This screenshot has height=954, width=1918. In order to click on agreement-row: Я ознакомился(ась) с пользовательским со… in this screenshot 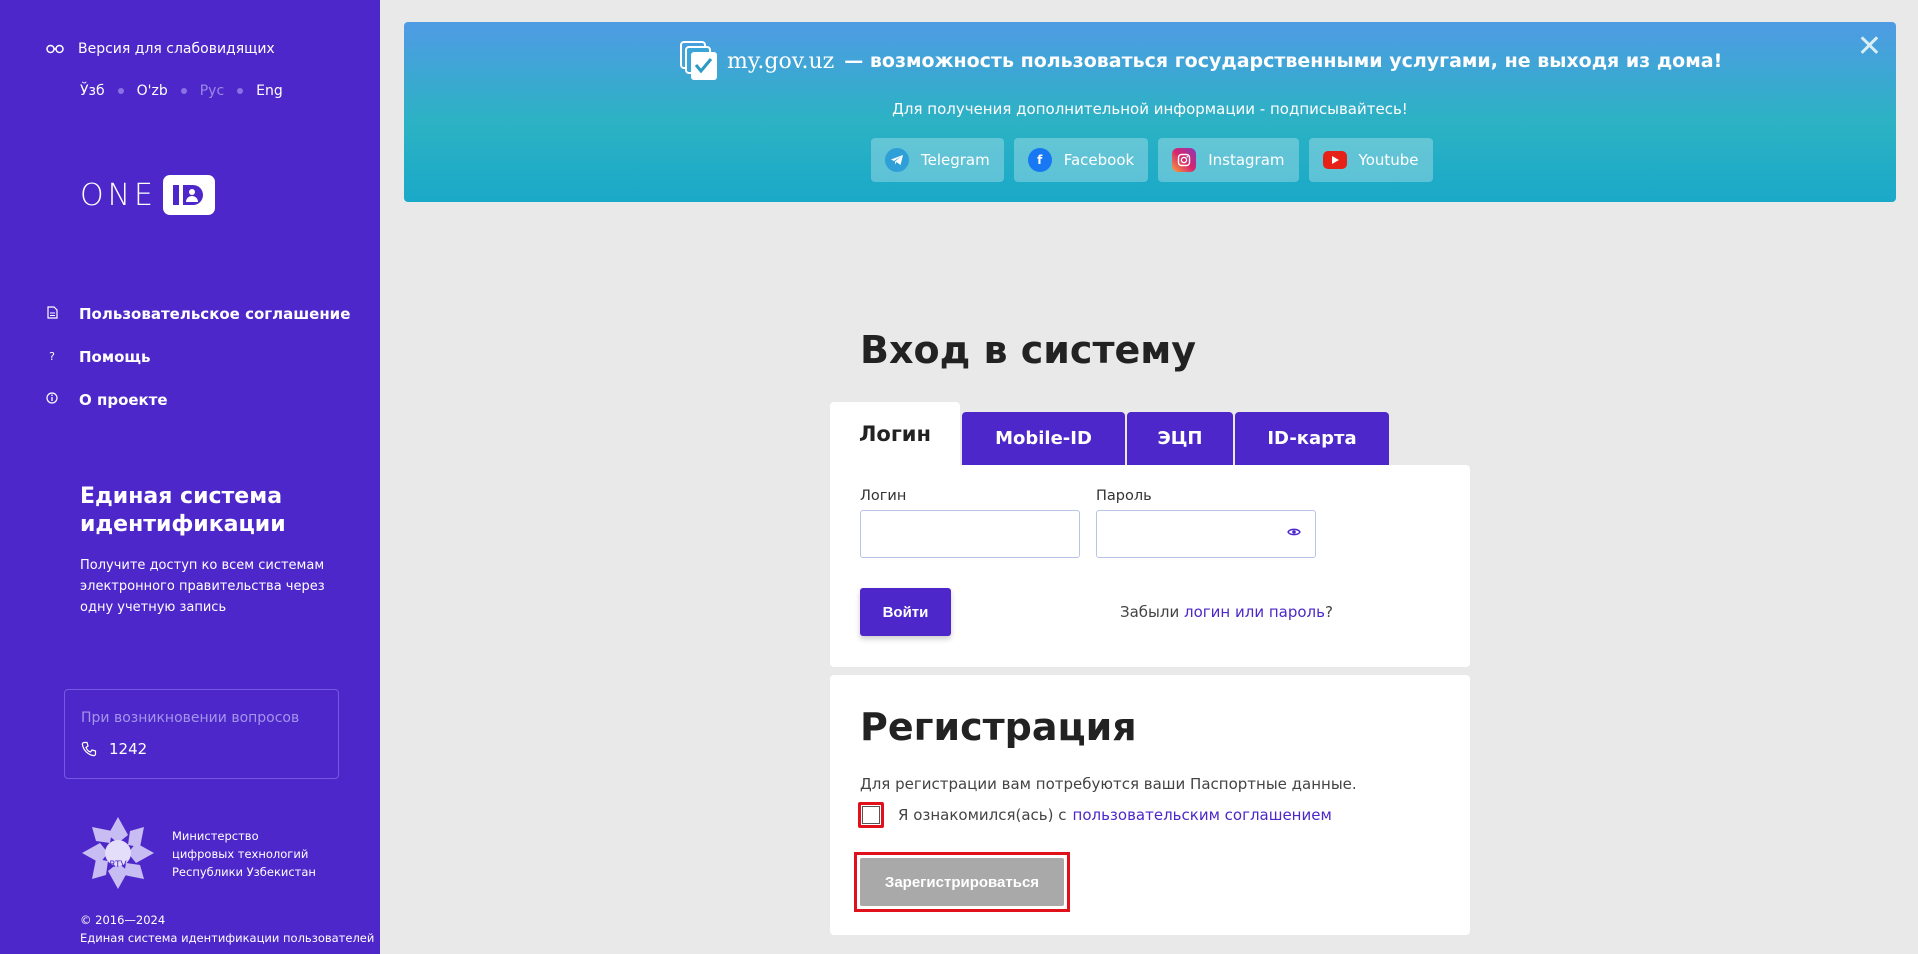, I will do `click(1095, 815)`.